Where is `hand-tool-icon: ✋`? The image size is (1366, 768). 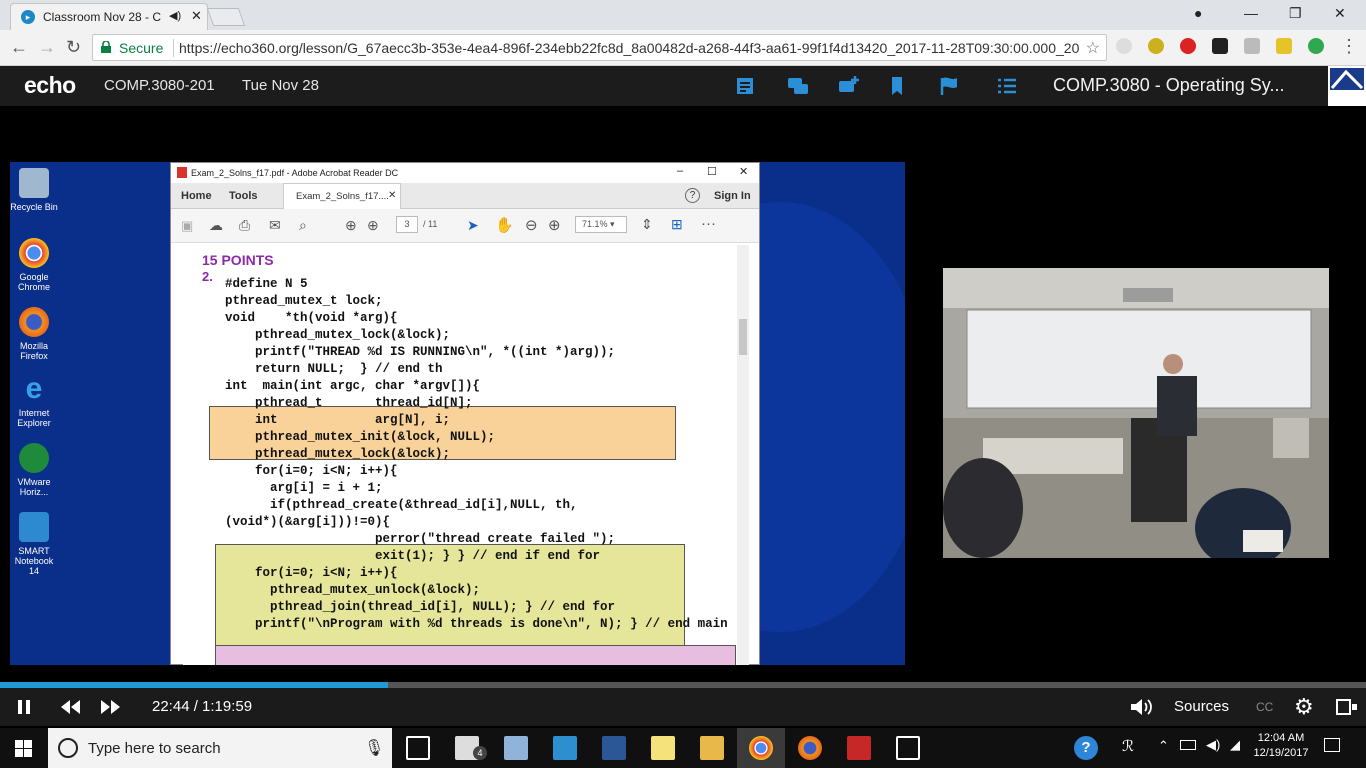 hand-tool-icon: ✋ is located at coordinates (504, 225).